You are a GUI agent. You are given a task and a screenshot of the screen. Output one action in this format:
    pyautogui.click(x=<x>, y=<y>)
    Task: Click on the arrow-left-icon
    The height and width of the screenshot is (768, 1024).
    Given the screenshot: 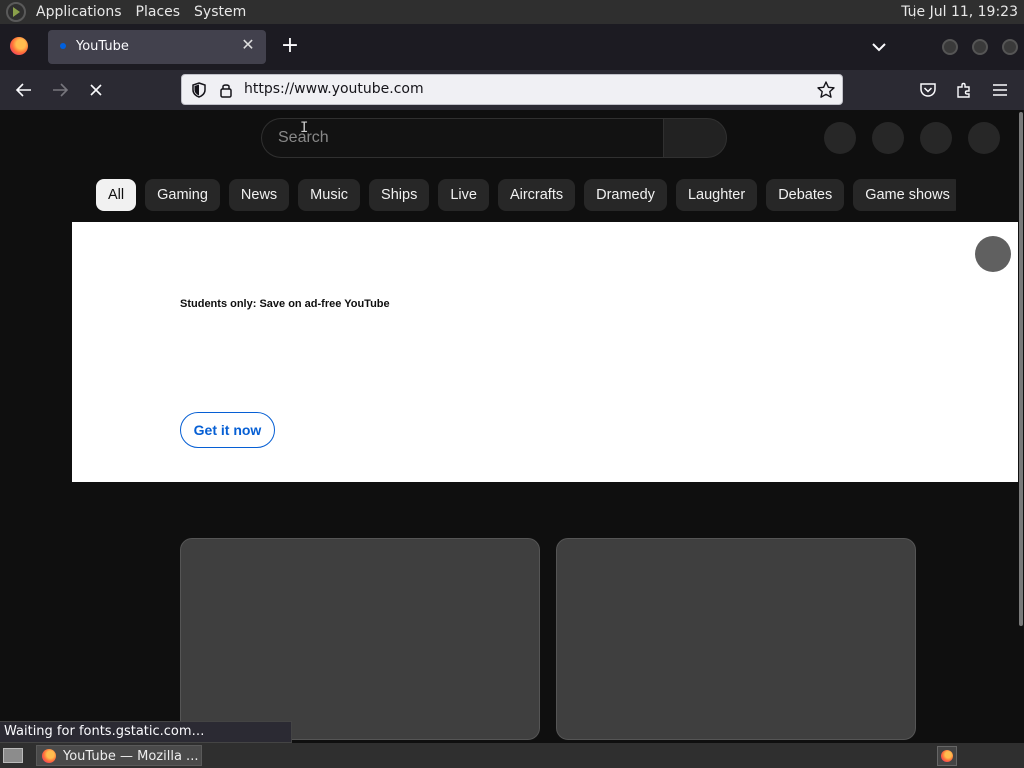 What is the action you would take?
    pyautogui.click(x=24, y=90)
    